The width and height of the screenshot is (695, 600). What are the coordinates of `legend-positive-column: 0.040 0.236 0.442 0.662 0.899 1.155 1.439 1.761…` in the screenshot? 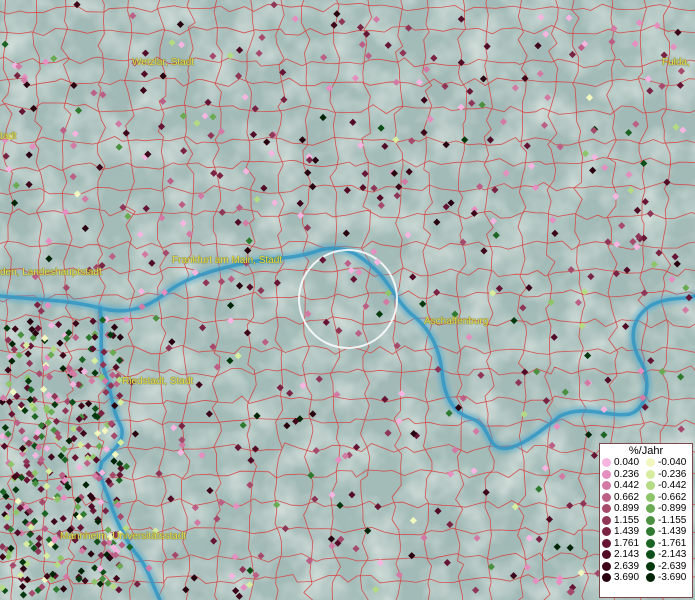 It's located at (624, 520).